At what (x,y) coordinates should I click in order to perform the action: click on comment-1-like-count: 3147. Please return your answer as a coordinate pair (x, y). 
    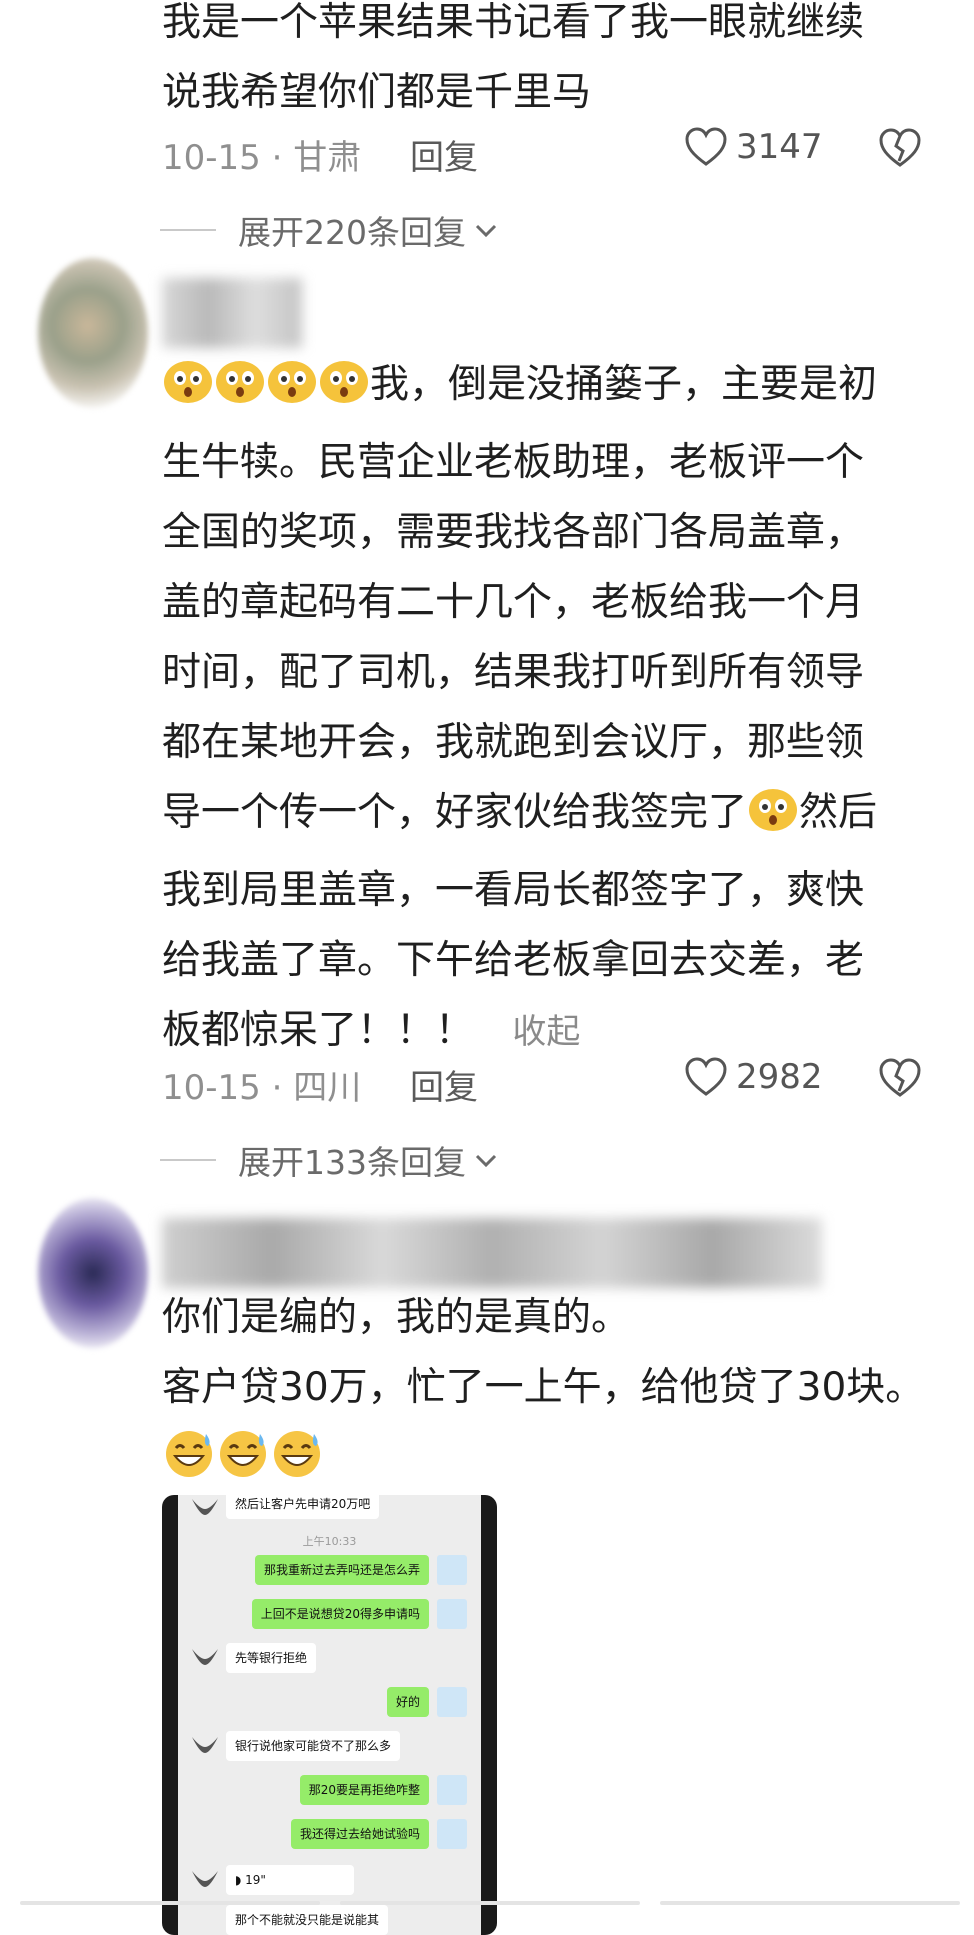
    Looking at the image, I should click on (779, 147).